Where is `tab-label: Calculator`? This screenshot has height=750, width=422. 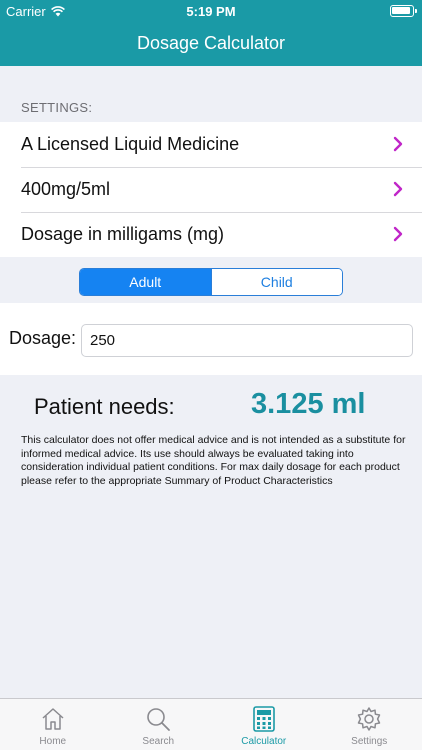
tab-label: Calculator is located at coordinates (264, 741).